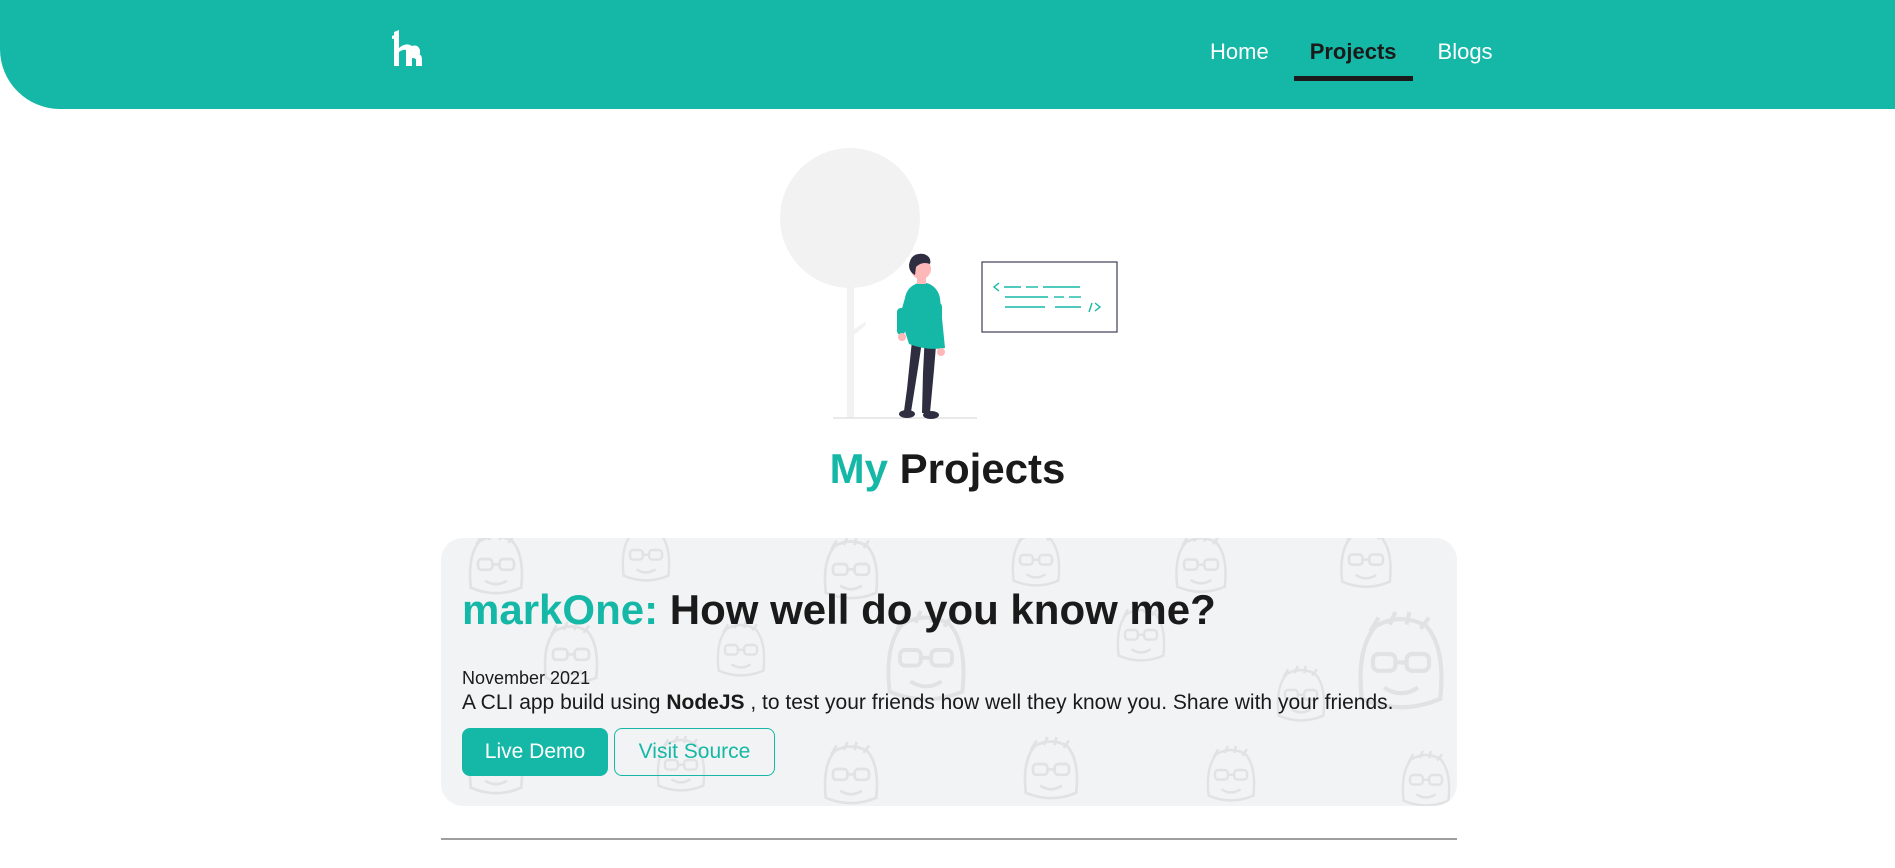 The image size is (1895, 868). I want to click on main-nav: Home Projects Blogs, so click(1351, 54).